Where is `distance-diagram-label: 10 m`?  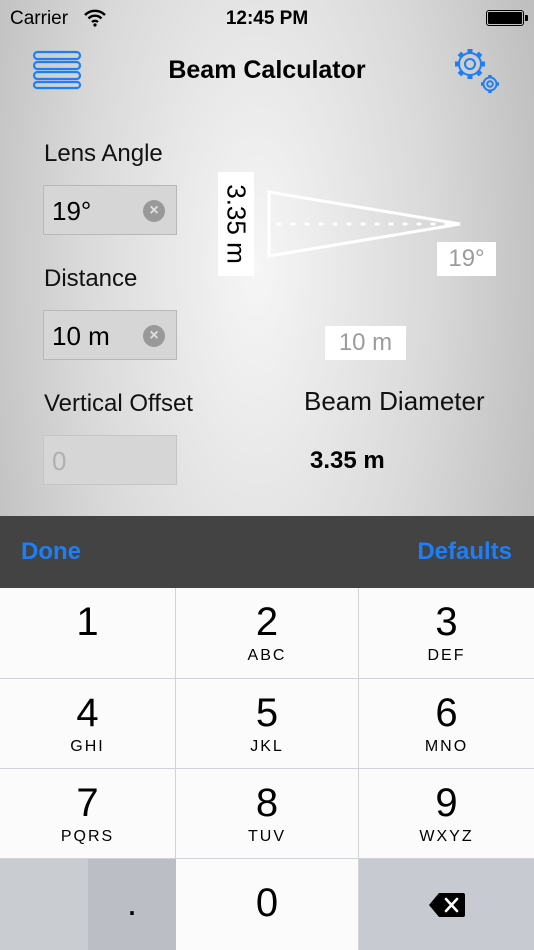 distance-diagram-label: 10 m is located at coordinates (365, 343).